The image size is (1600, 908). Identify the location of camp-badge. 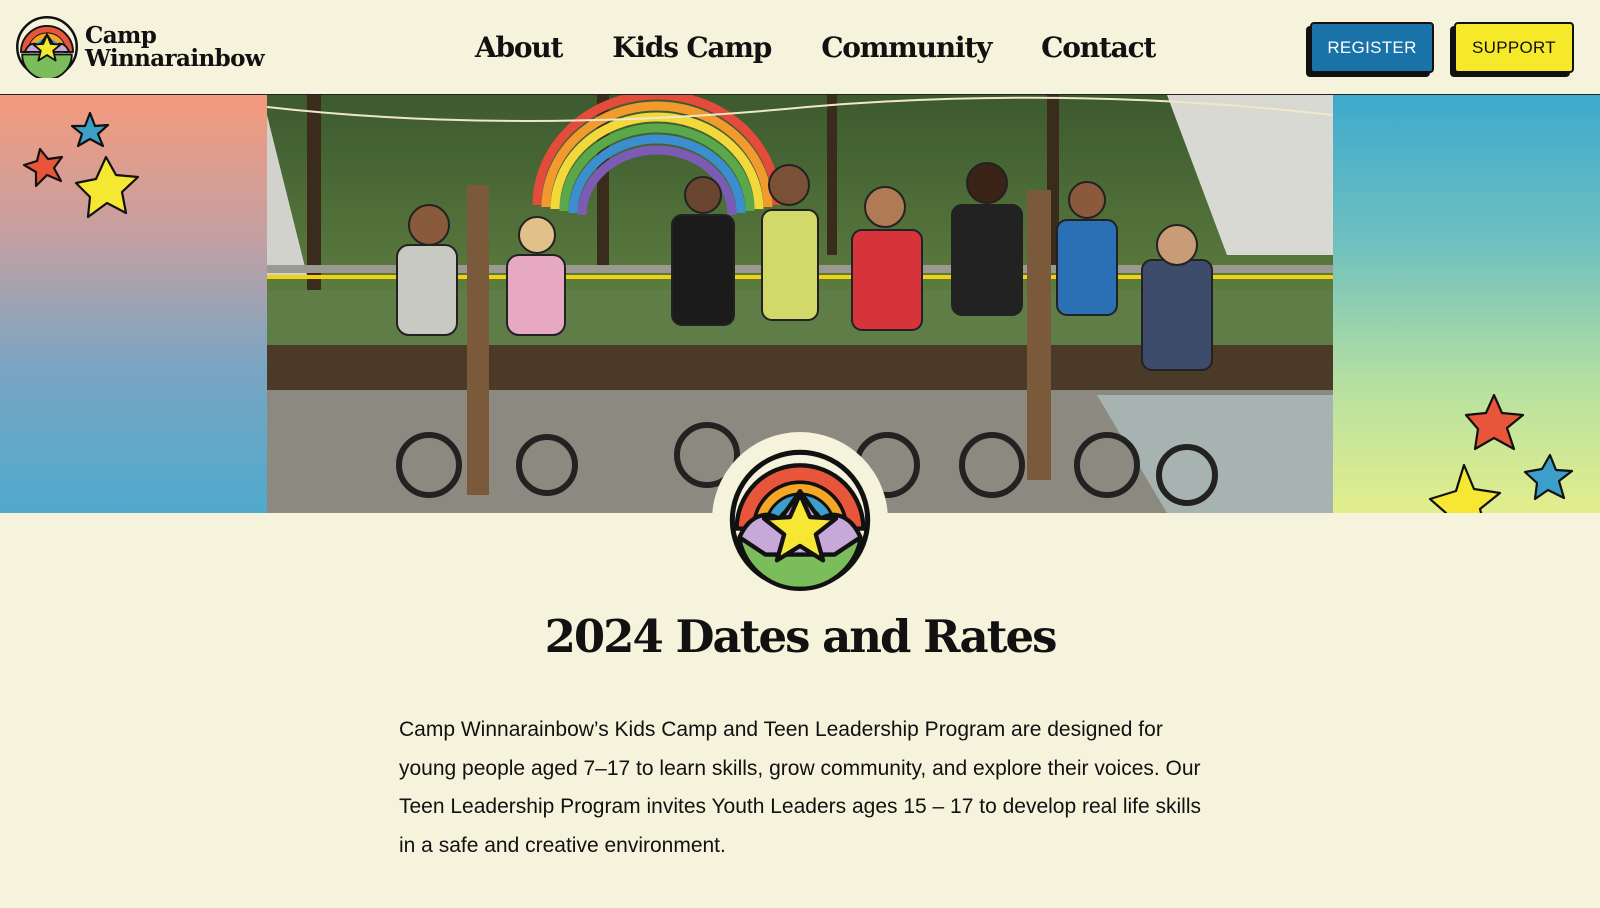
(800, 520).